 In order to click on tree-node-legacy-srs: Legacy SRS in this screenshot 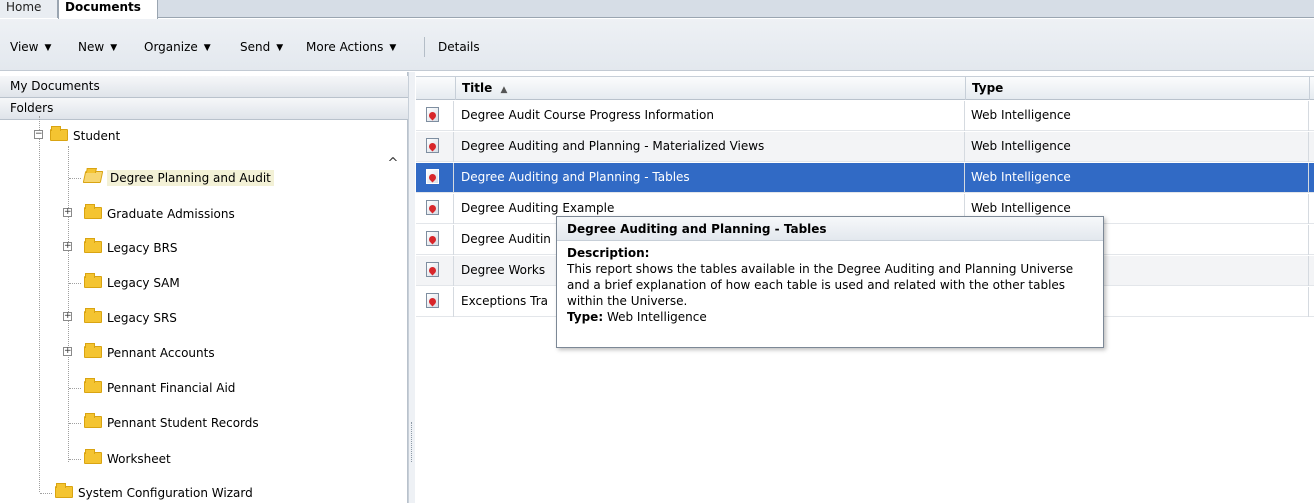, I will do `click(130, 318)`.